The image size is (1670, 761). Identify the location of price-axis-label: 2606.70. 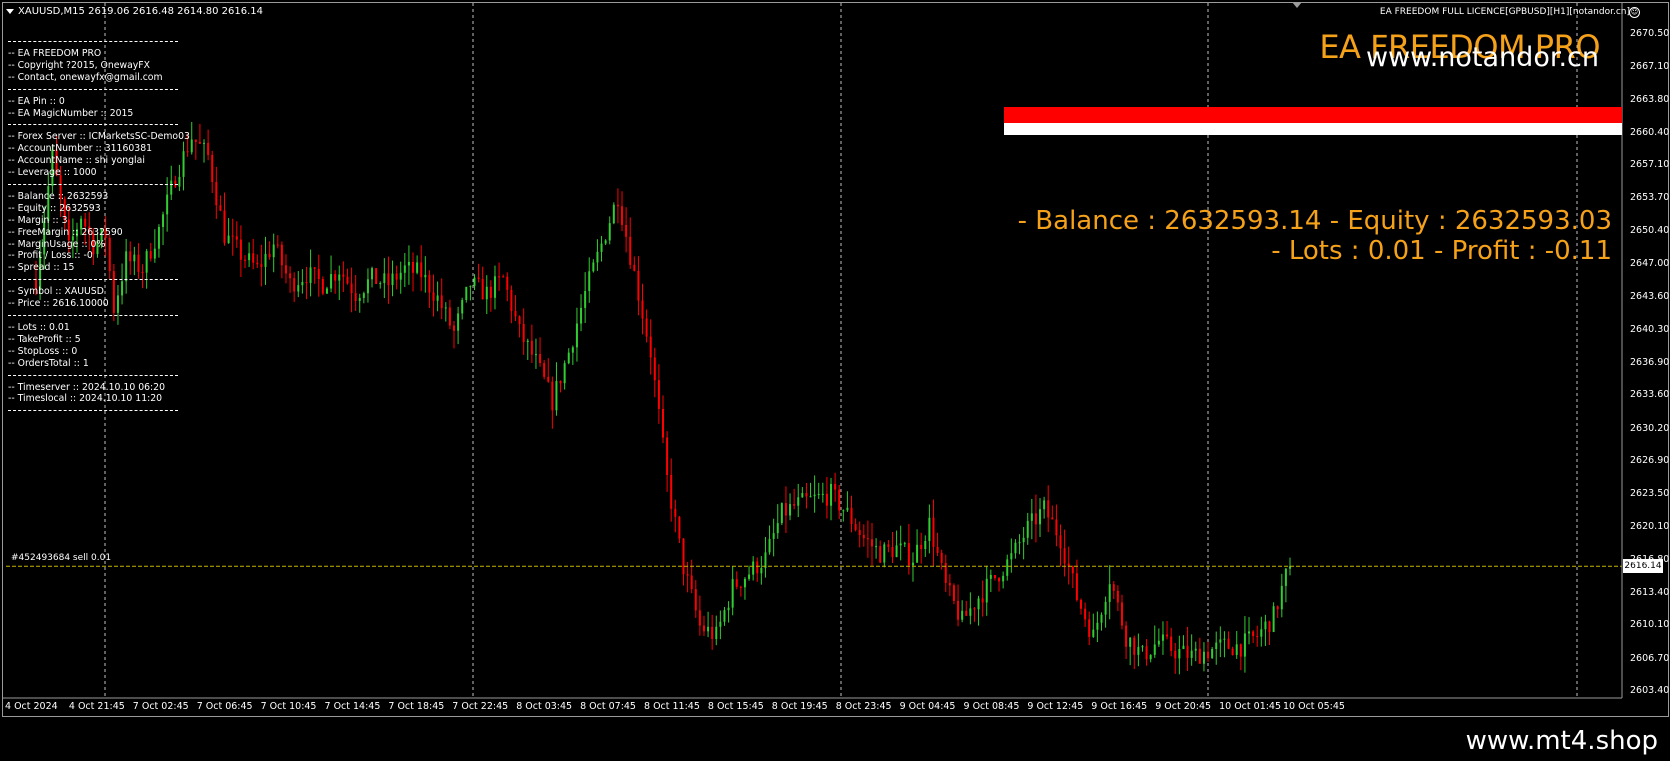
(1650, 658).